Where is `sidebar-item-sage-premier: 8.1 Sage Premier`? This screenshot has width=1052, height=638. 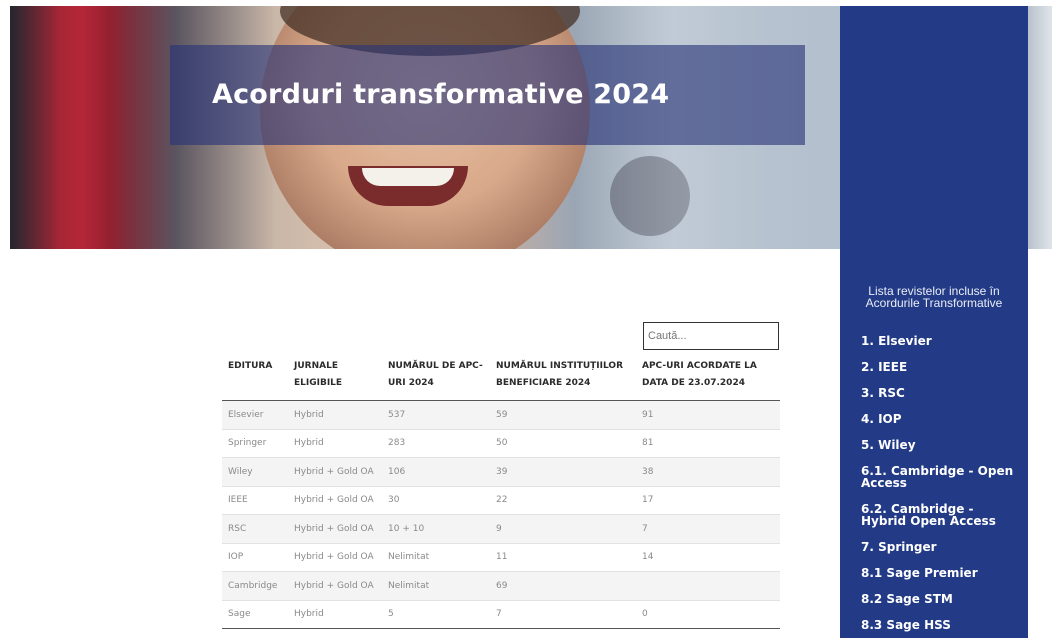
sidebar-item-sage-premier: 8.1 Sage Premier is located at coordinates (941, 573).